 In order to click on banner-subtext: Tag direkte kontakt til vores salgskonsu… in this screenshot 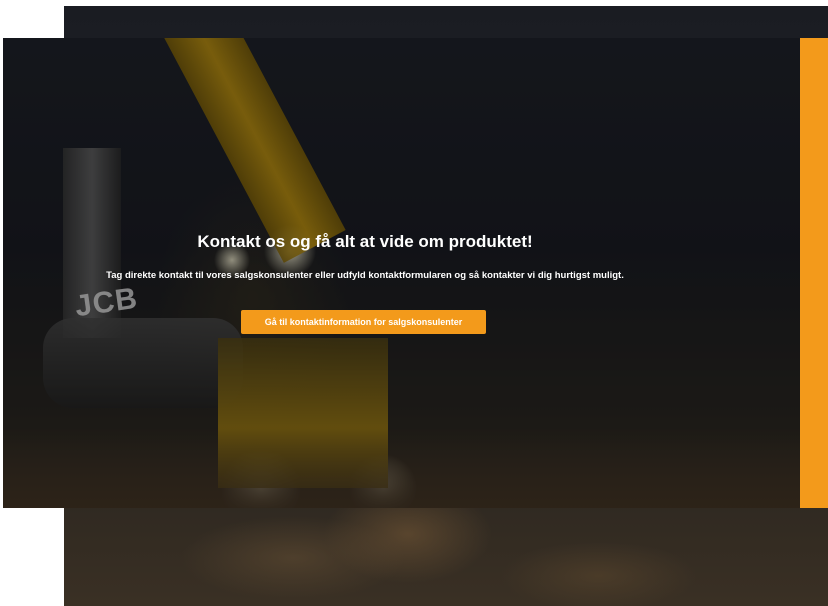, I will do `click(365, 275)`.